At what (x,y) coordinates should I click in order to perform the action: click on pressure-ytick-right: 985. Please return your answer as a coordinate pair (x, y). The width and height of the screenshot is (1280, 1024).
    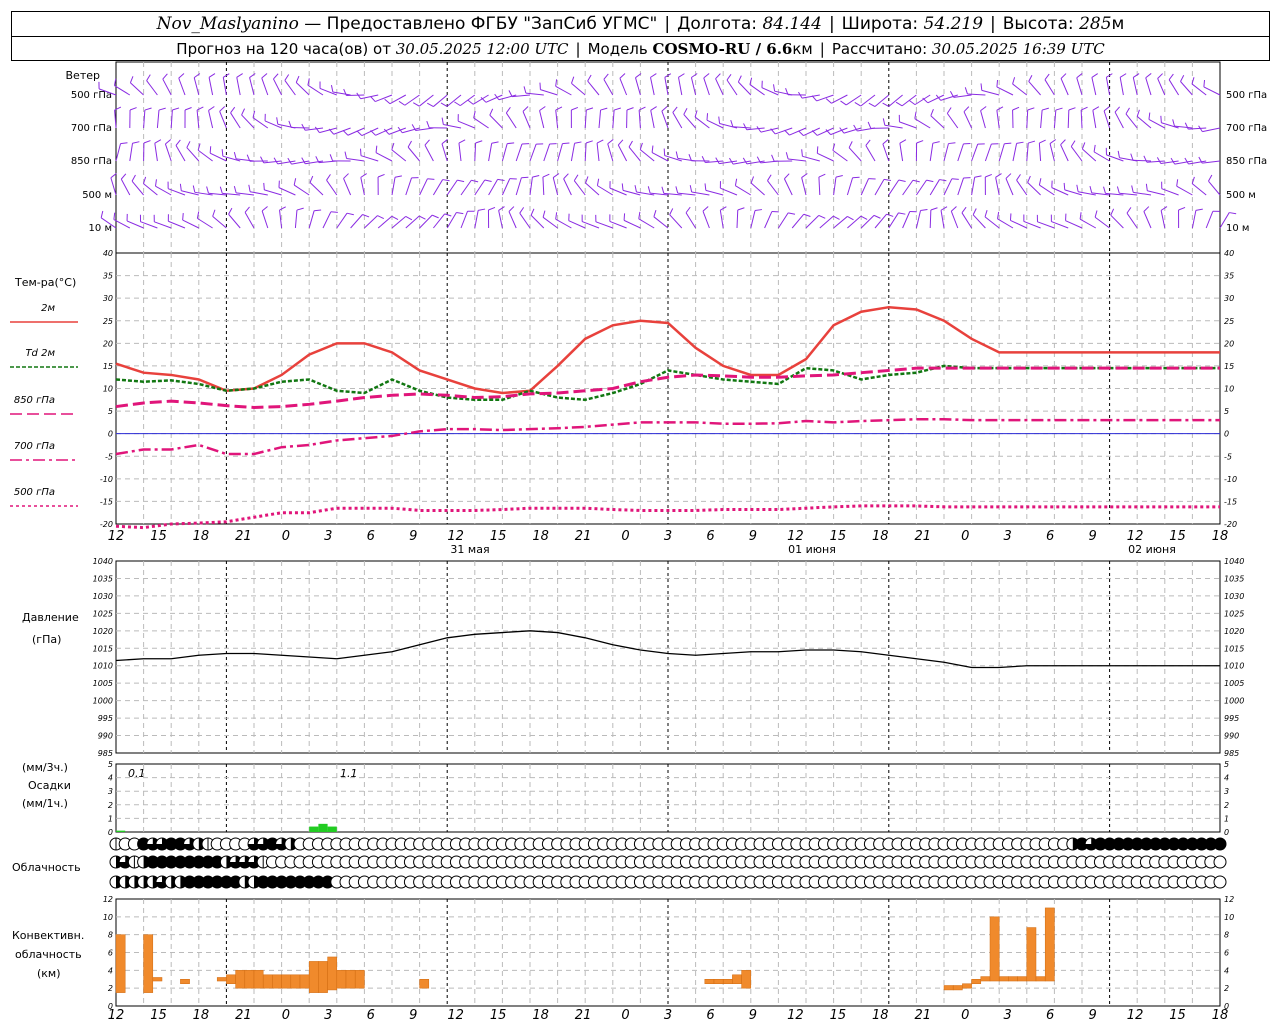
    Looking at the image, I should click on (1231, 753).